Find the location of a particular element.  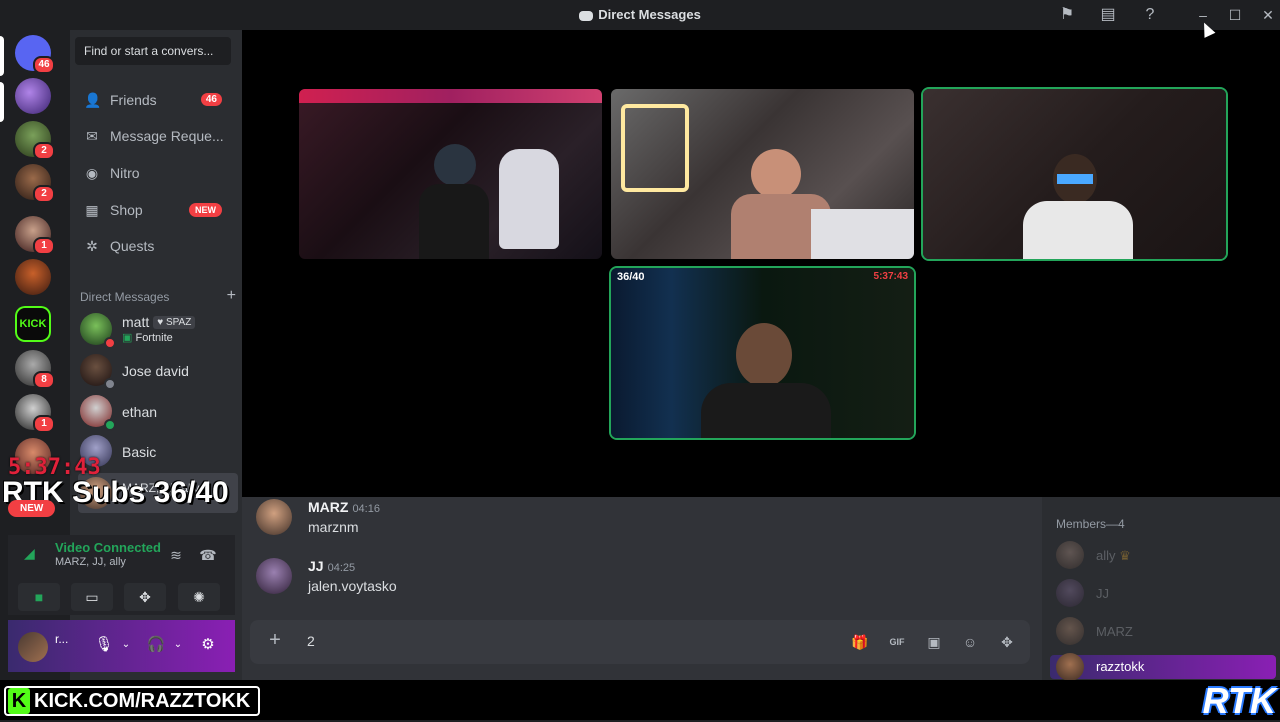

tag-badge: ♥ SPAZ is located at coordinates (174, 322).